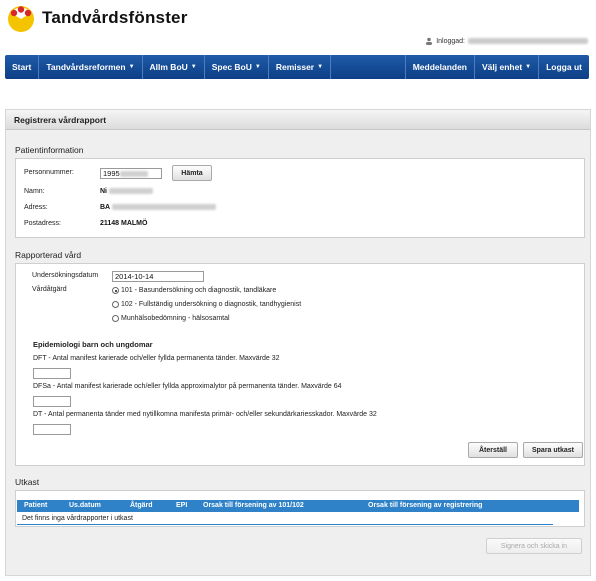 This screenshot has height=581, width=596. I want to click on nav-remisser: Remisser ▼, so click(299, 67).